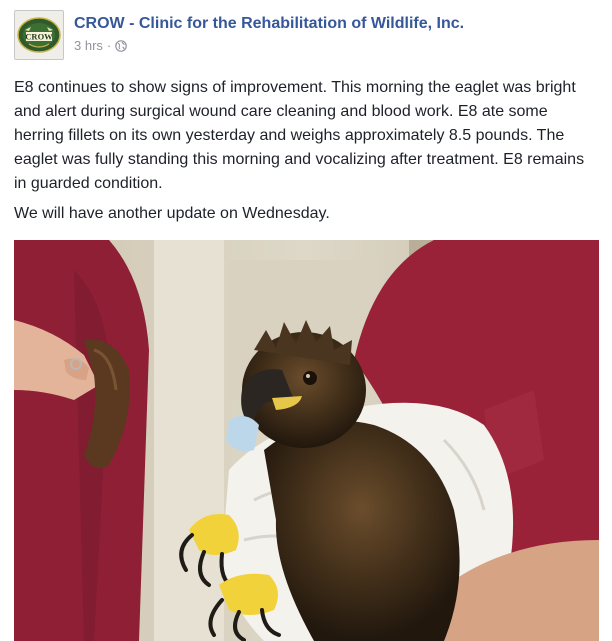  I want to click on page-avatar: CROW, so click(39, 35).